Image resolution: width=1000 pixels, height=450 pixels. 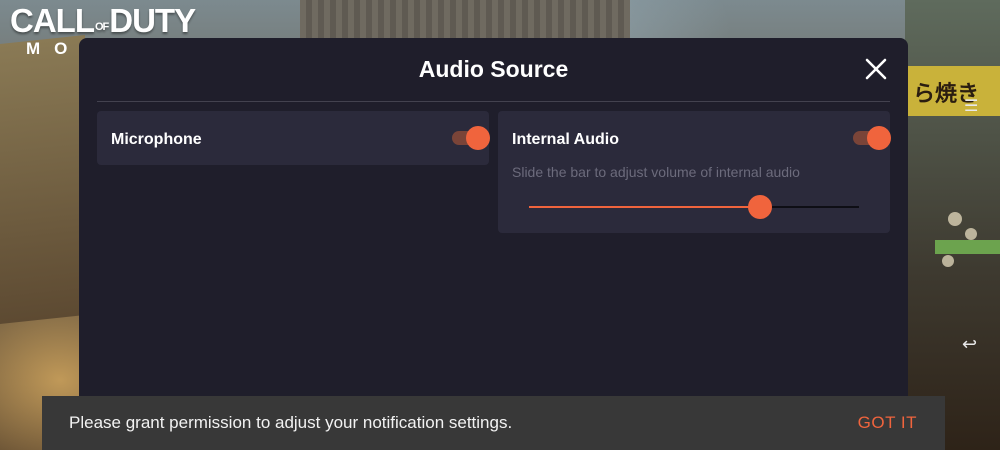 What do you see at coordinates (565, 139) in the screenshot?
I see `internal-audio-label: Internal Audio` at bounding box center [565, 139].